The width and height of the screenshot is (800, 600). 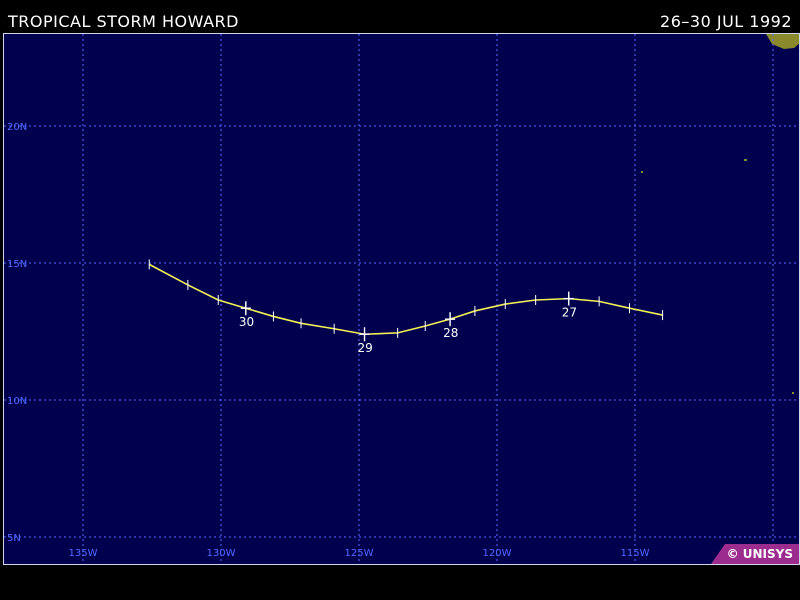 I want to click on lat-label: 10N, so click(x=17, y=401).